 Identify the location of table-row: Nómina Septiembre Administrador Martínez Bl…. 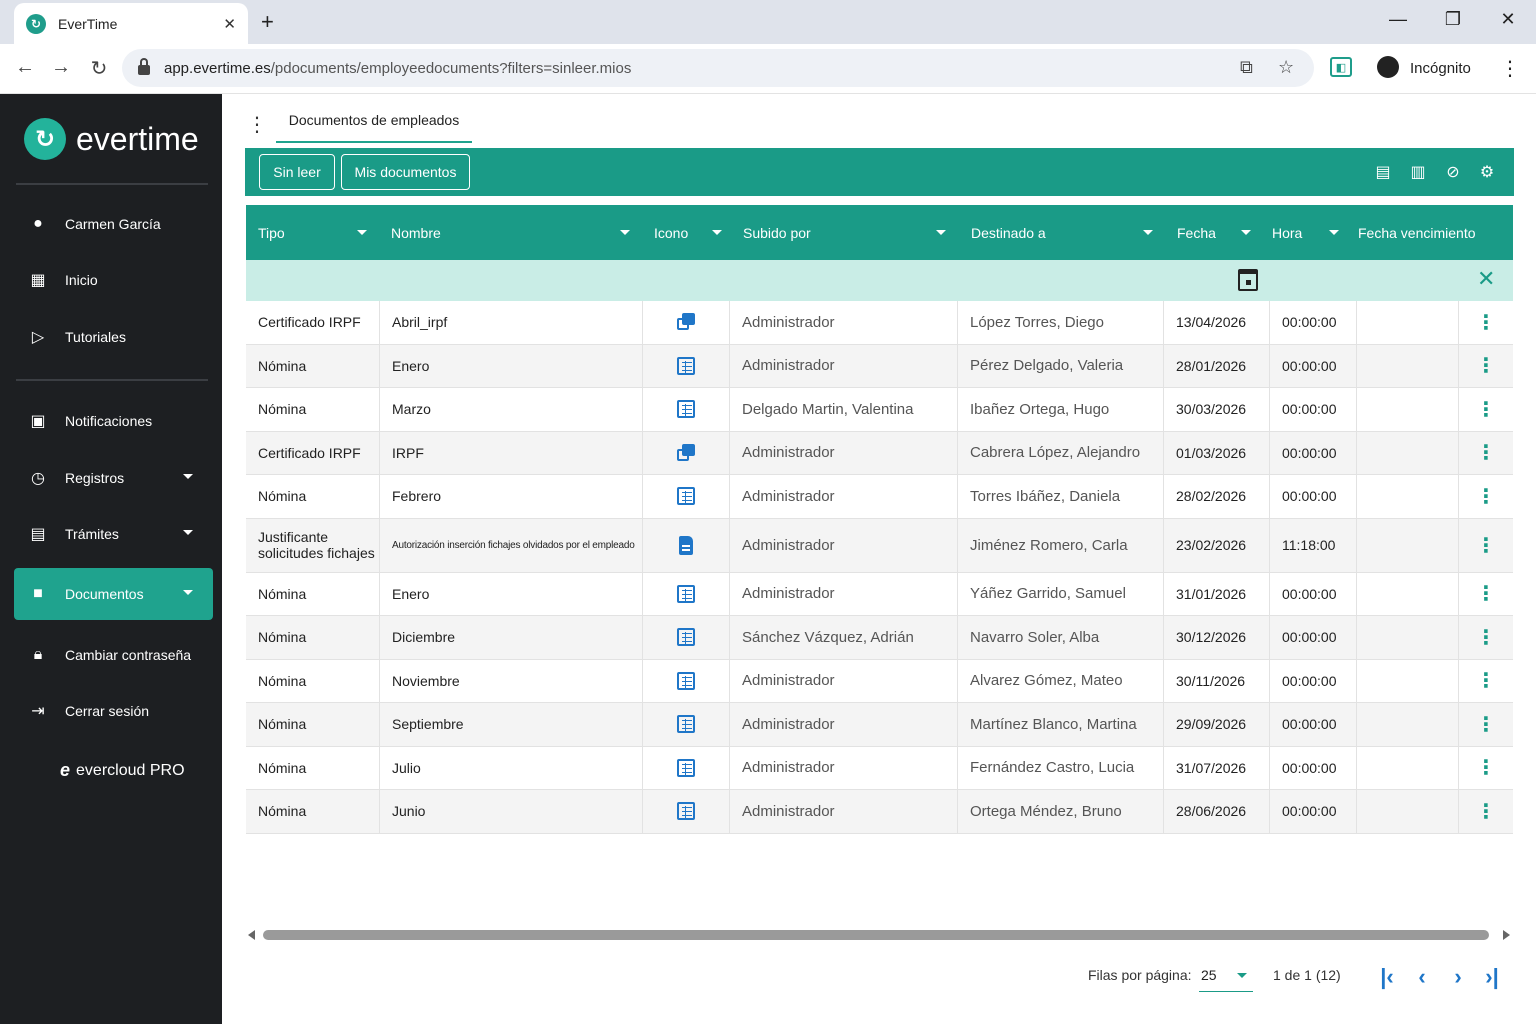
(879, 725).